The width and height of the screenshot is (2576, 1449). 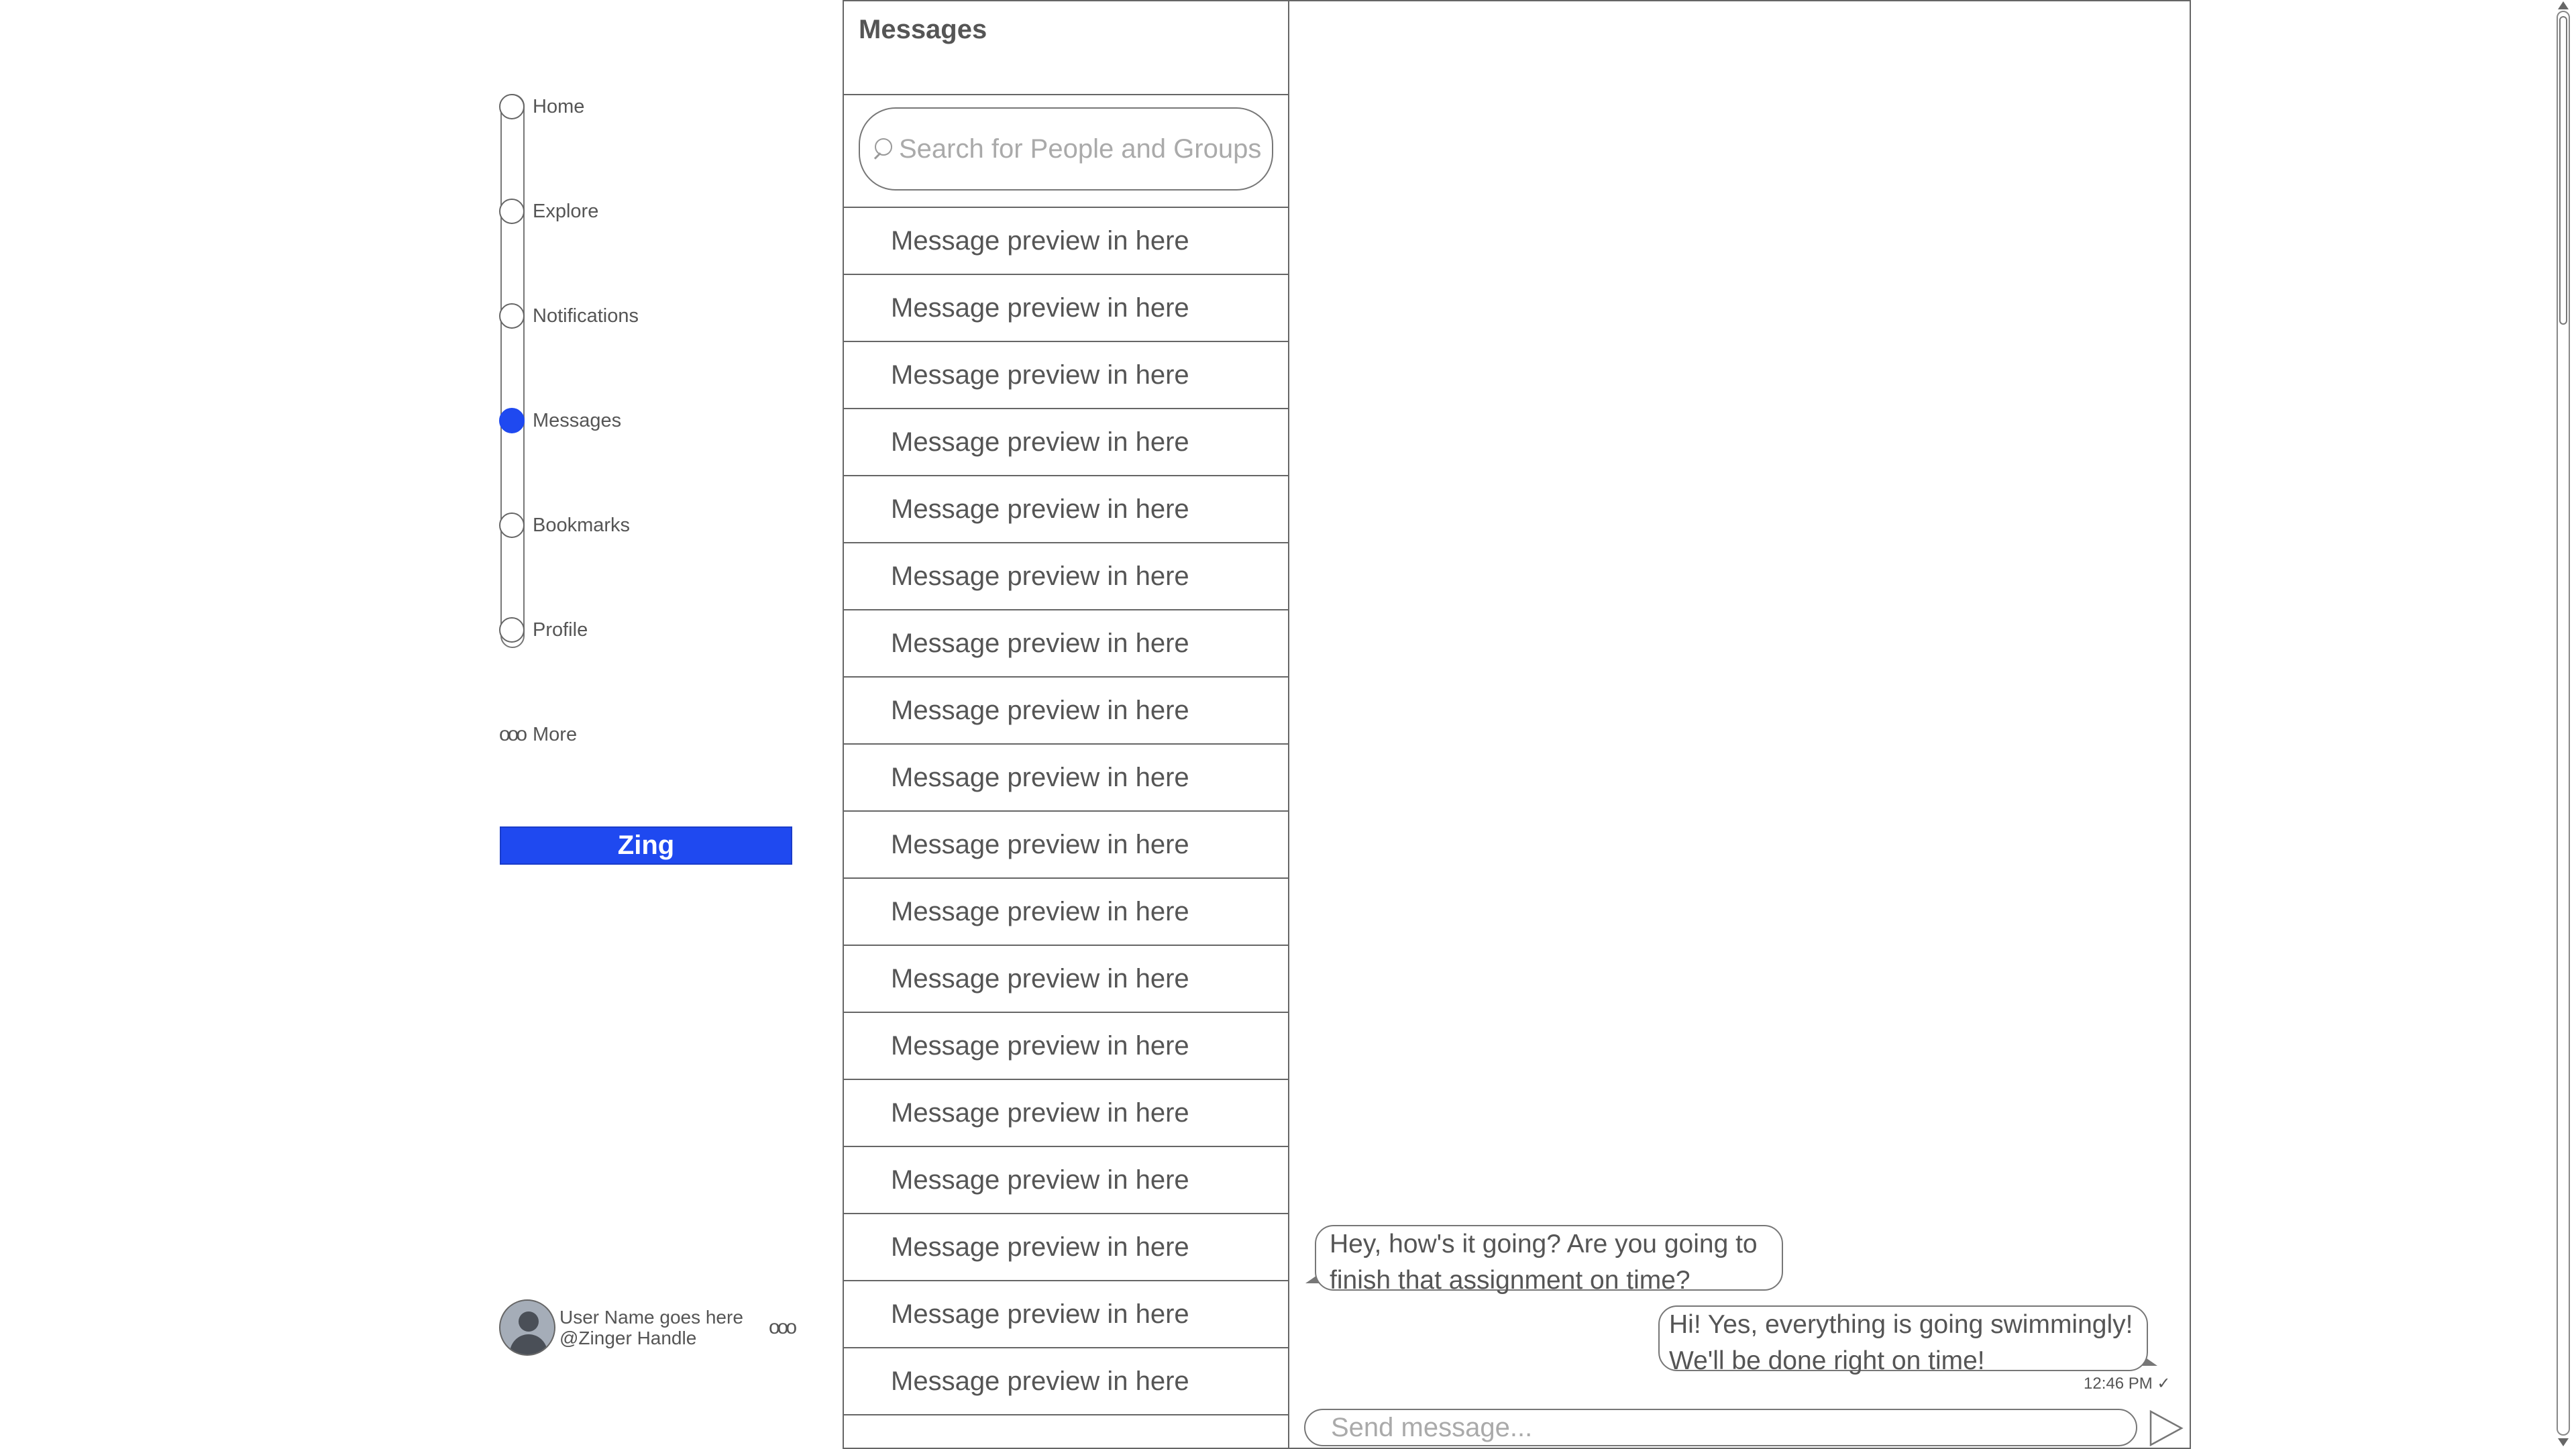 I want to click on user-info: User Name goes here @Zinger Handle, so click(x=651, y=1327).